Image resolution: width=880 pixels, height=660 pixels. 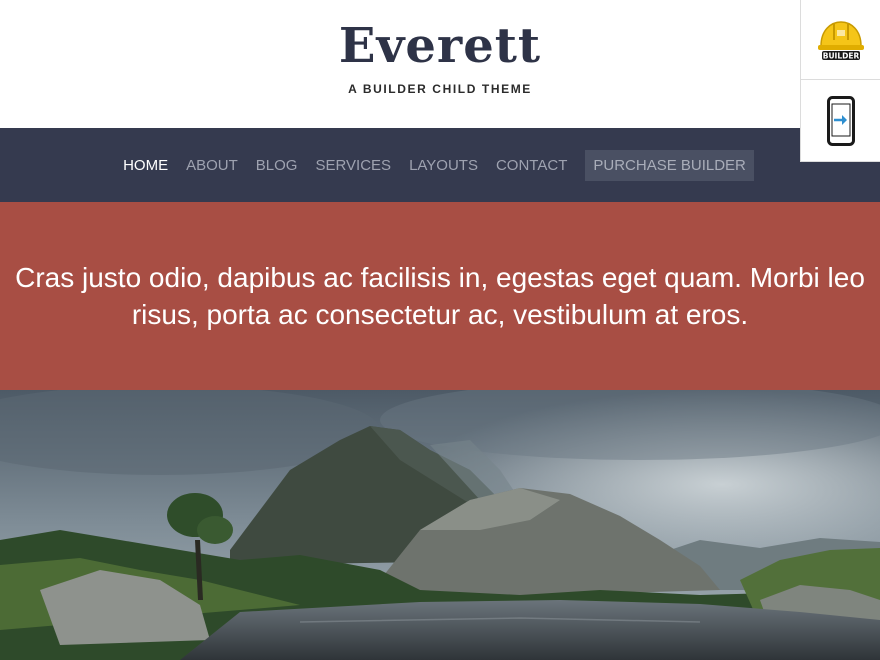 I want to click on builder-toggle-button: BUILDER, so click(x=840, y=40).